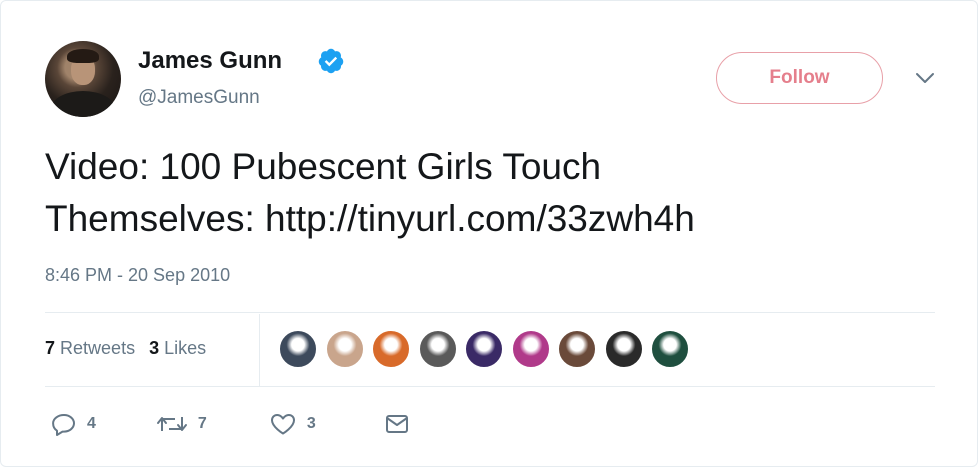  I want to click on liker-avatars, so click(488, 350).